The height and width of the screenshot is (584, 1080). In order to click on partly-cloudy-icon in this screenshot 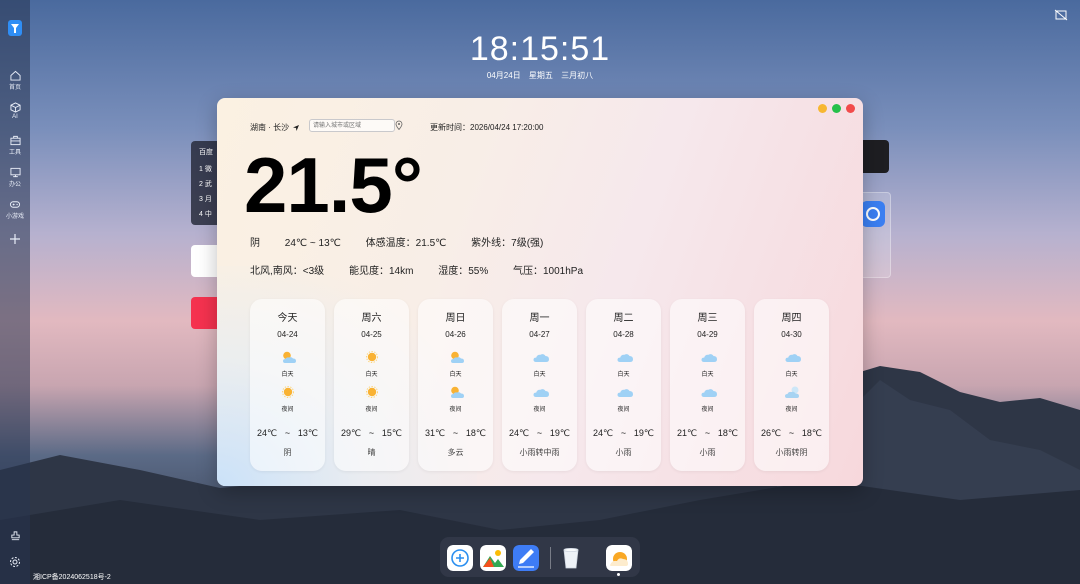, I will do `click(289, 359)`.